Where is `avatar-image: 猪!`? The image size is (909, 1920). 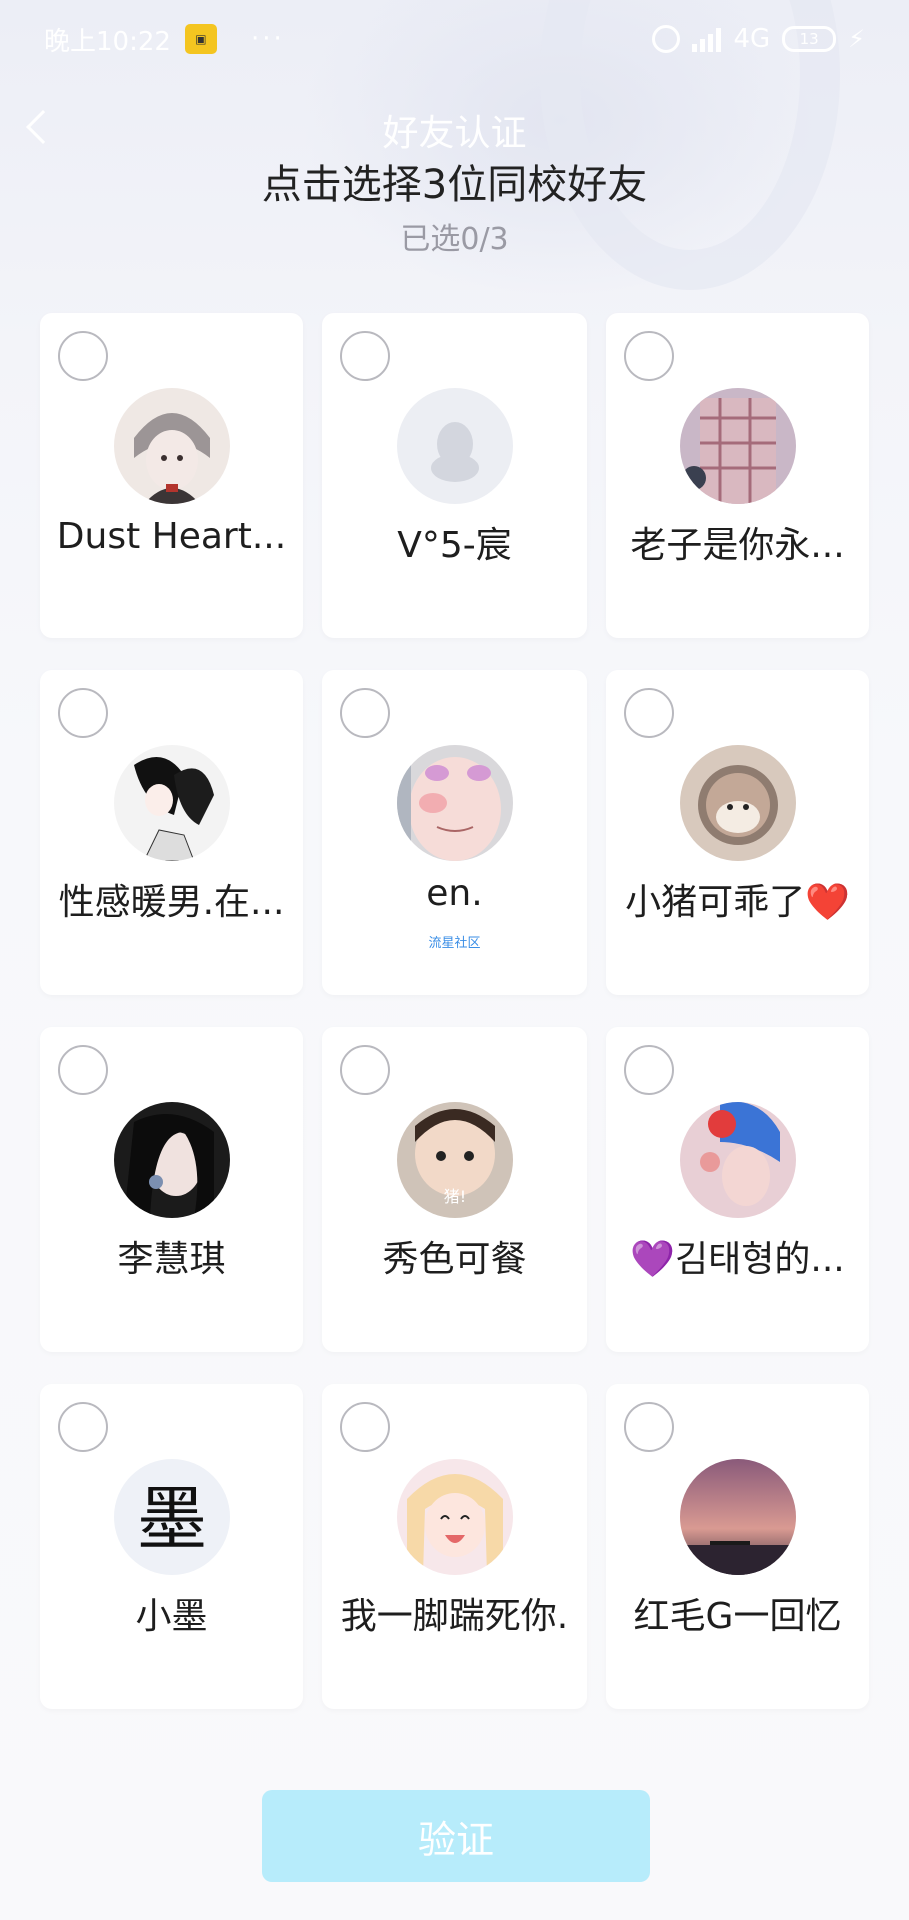
avatar-image: 猪! is located at coordinates (454, 1160).